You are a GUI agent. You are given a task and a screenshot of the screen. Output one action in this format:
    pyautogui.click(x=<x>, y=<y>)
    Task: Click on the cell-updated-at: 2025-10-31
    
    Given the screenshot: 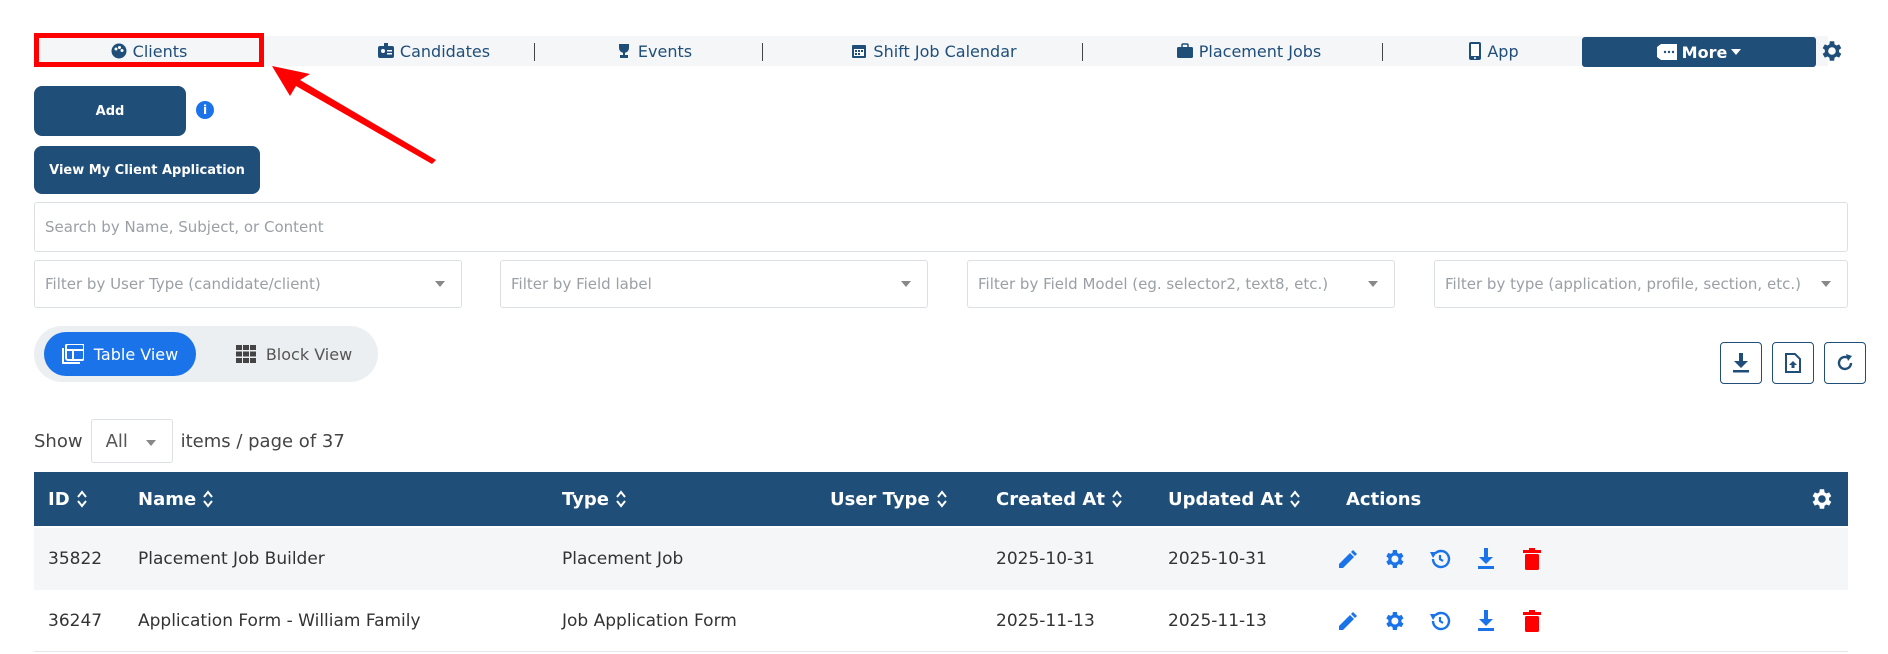 What is the action you would take?
    pyautogui.click(x=1217, y=559)
    